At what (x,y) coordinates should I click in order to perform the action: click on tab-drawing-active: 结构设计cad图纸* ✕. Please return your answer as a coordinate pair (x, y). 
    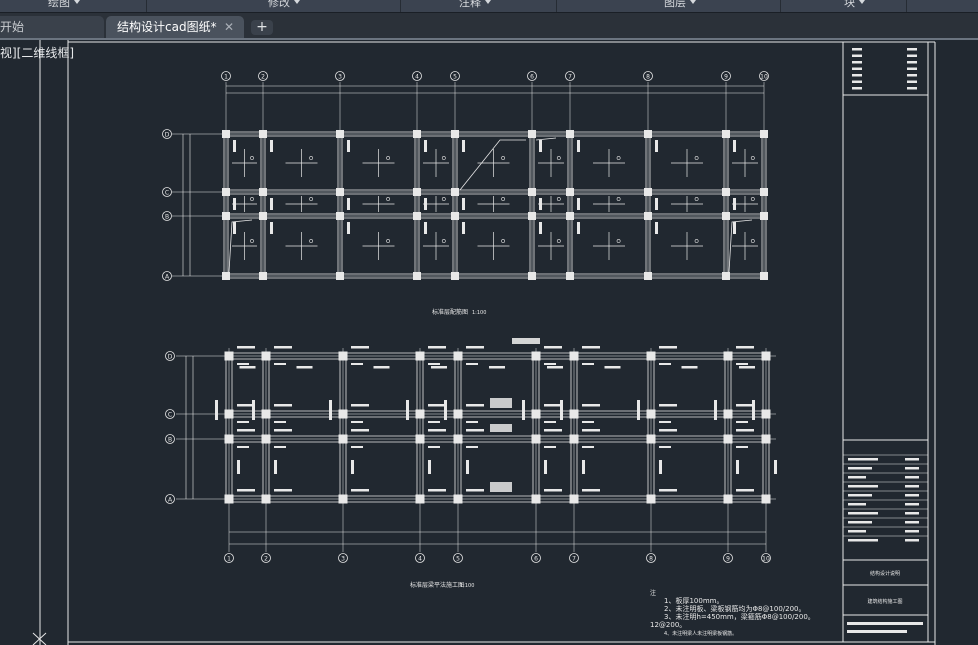
    Looking at the image, I should click on (175, 27).